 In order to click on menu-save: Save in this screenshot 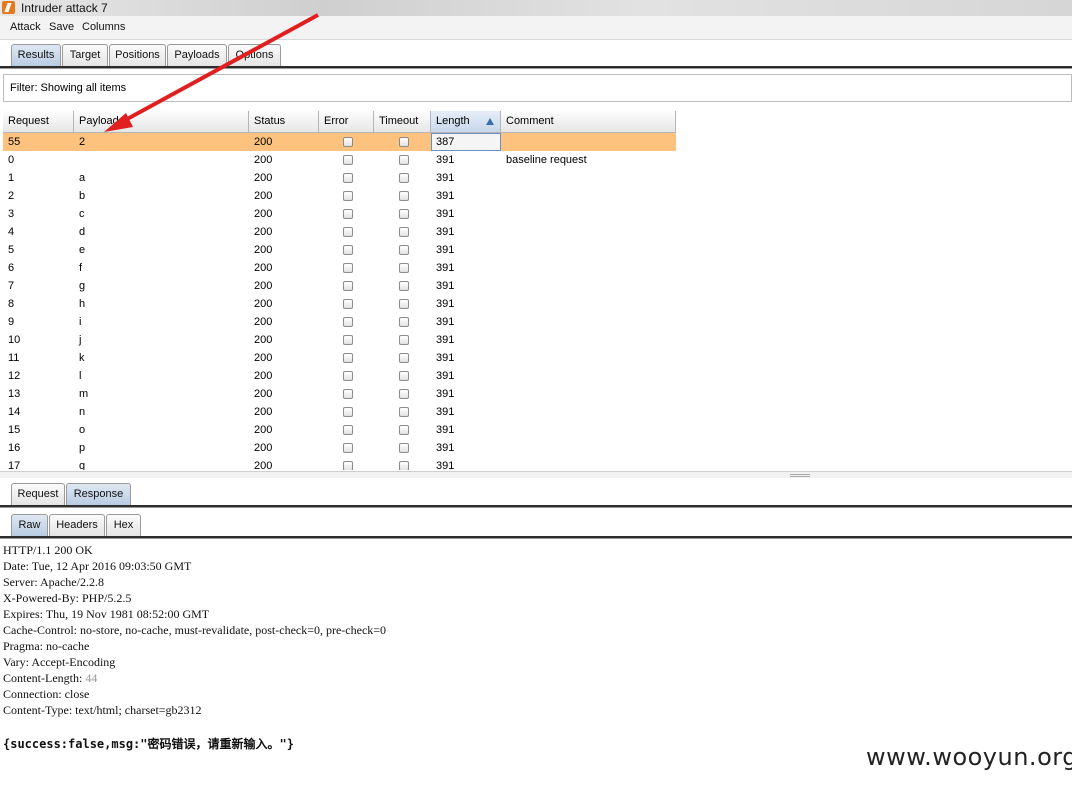, I will do `click(61, 27)`.